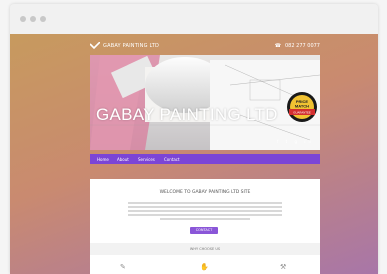 This screenshot has width=387, height=274. I want to click on badge-line3: GUARANTEE, so click(302, 113).